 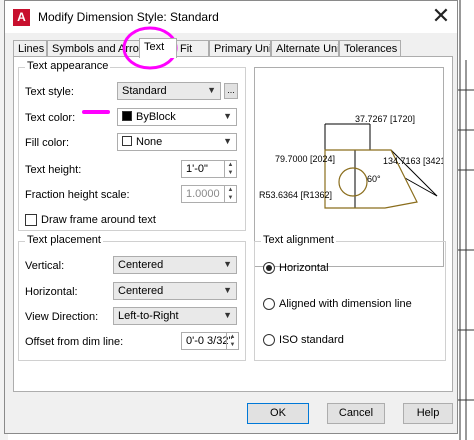 What do you see at coordinates (149, 142) in the screenshot?
I see `fill-color-value: None` at bounding box center [149, 142].